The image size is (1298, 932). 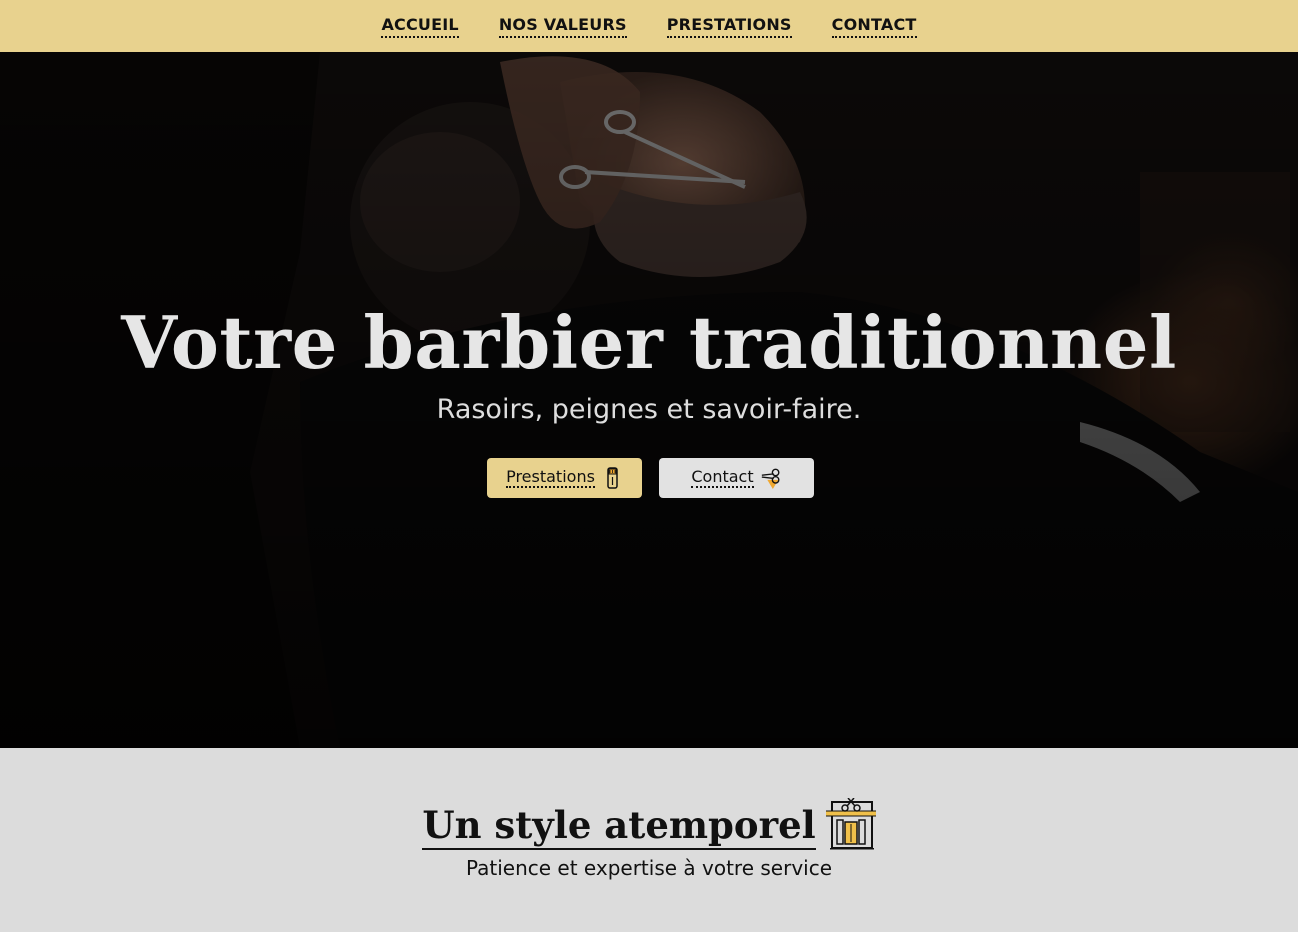 I want to click on barbershop-storefront-icon, so click(x=850, y=824).